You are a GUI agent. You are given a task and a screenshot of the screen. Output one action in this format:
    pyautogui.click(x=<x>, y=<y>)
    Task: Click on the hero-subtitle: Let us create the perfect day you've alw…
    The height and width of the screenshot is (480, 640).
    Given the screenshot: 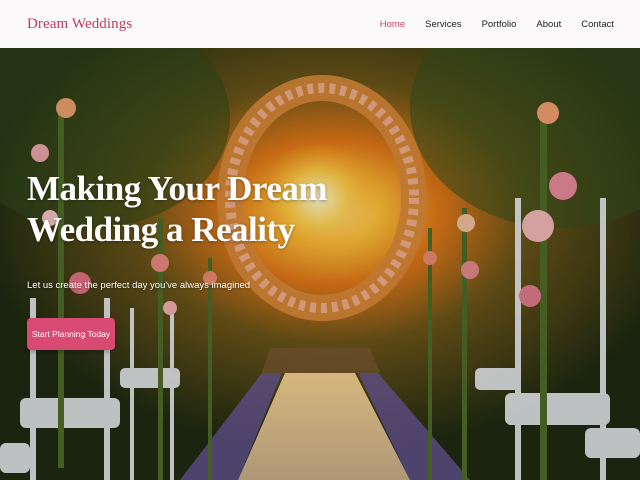 What is the action you would take?
    pyautogui.click(x=139, y=285)
    